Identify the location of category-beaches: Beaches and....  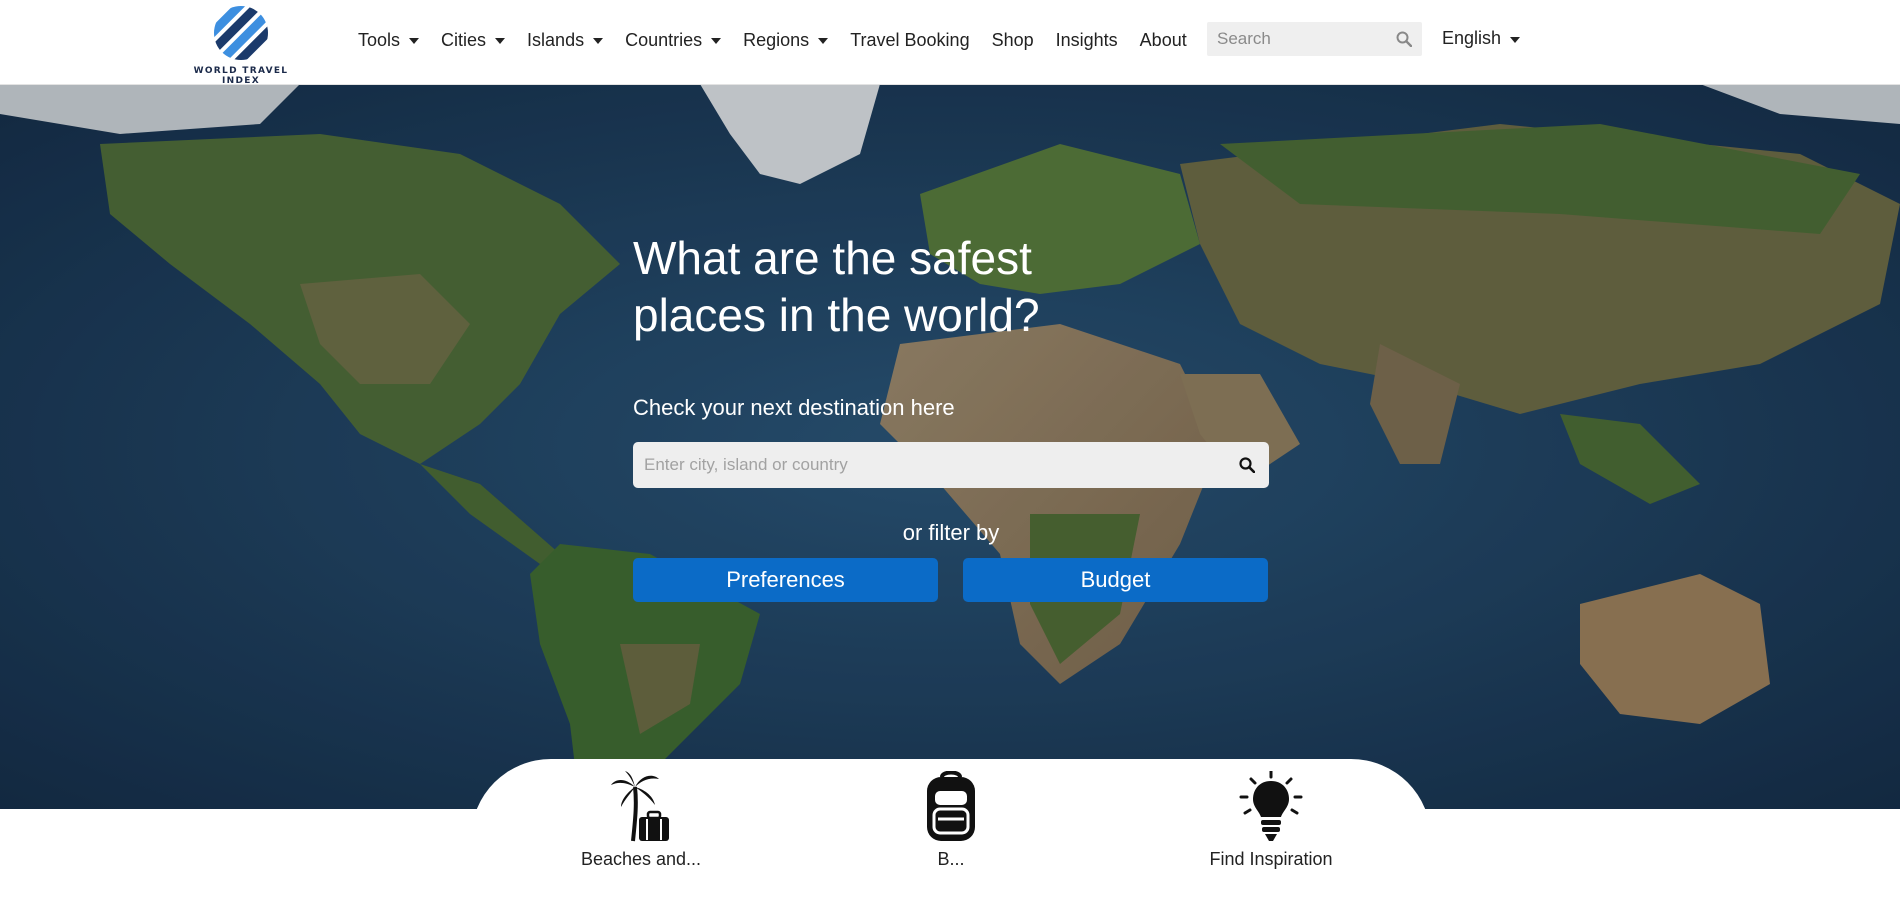
(641, 841).